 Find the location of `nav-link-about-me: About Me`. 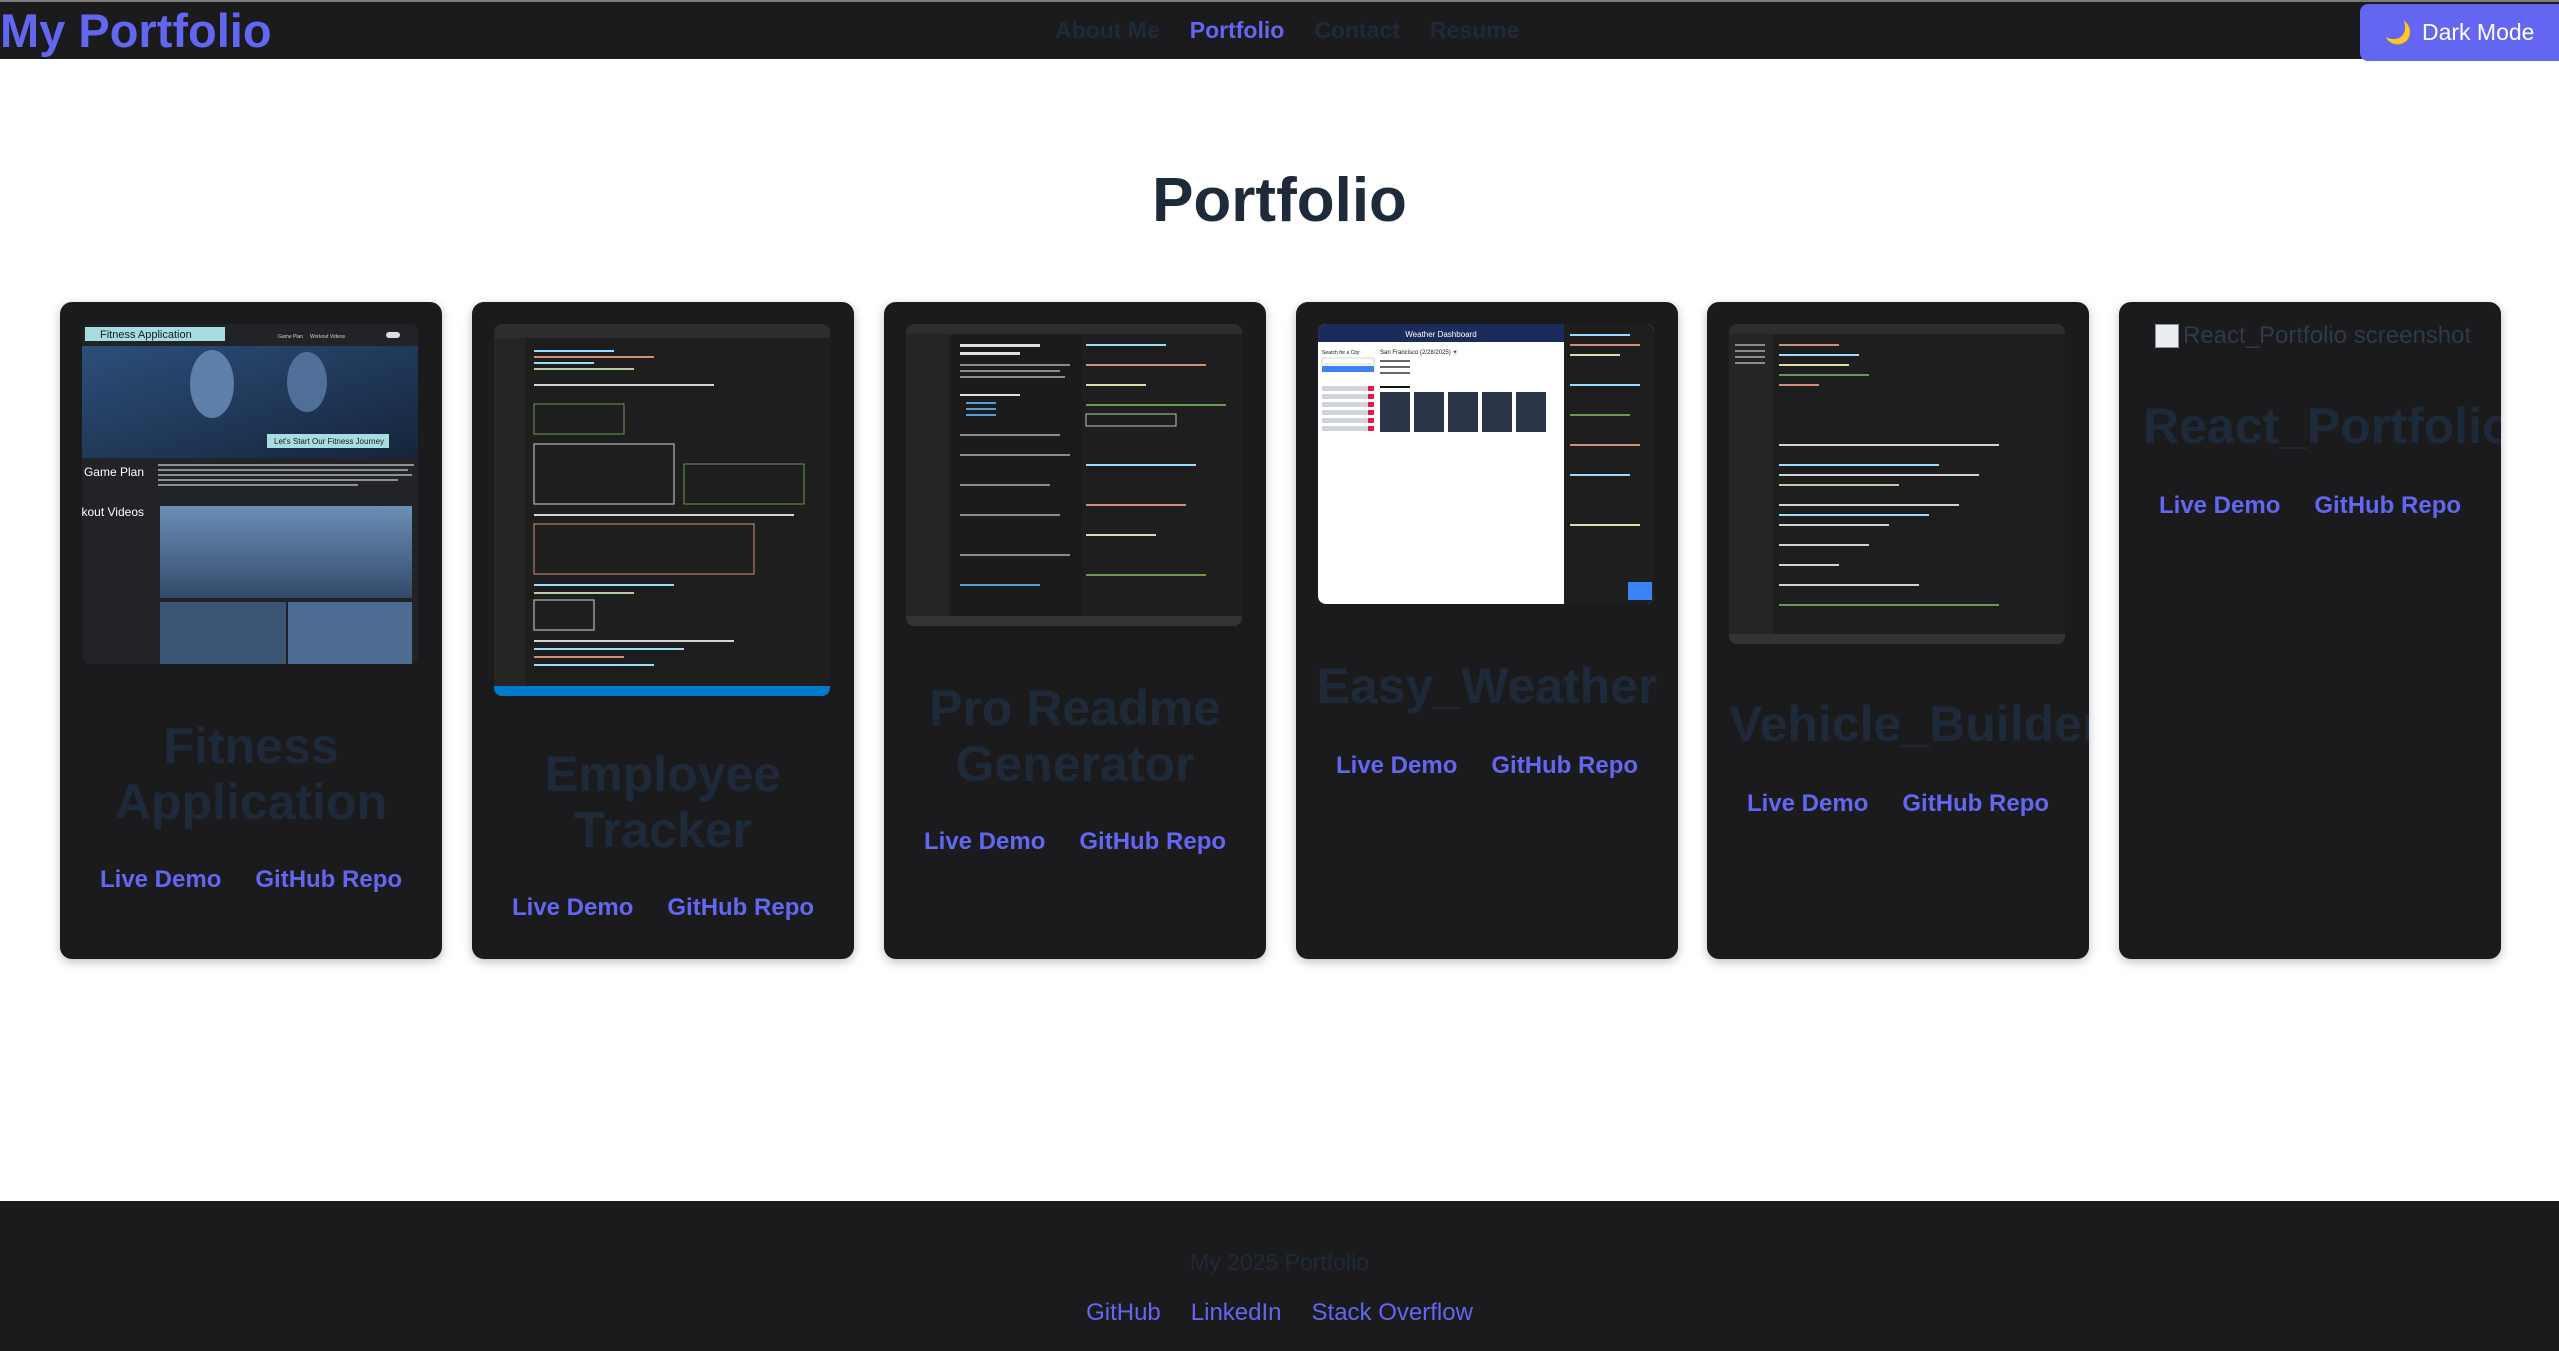

nav-link-about-me: About Me is located at coordinates (1107, 30).